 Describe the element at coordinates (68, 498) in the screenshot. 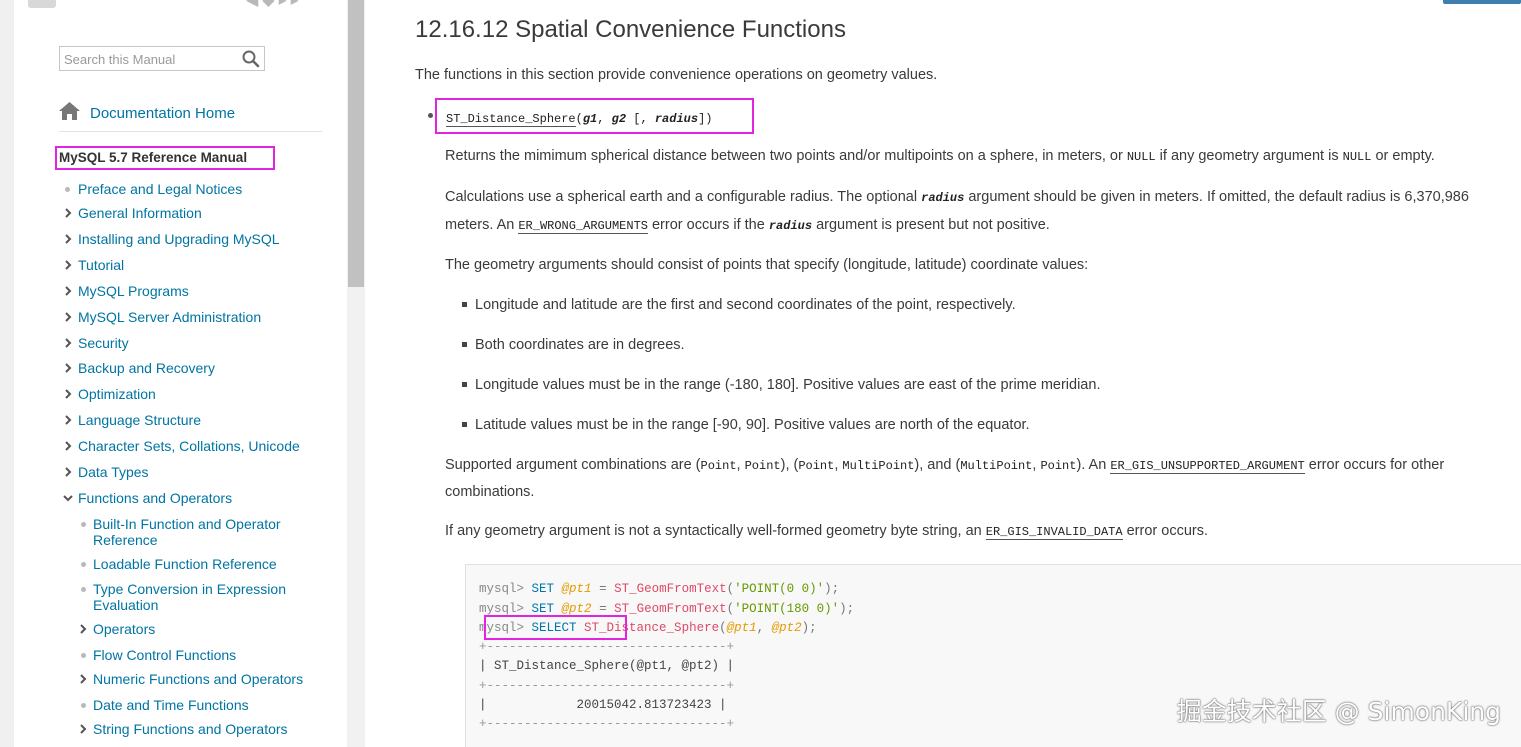

I see `chevron-down-icon` at that location.